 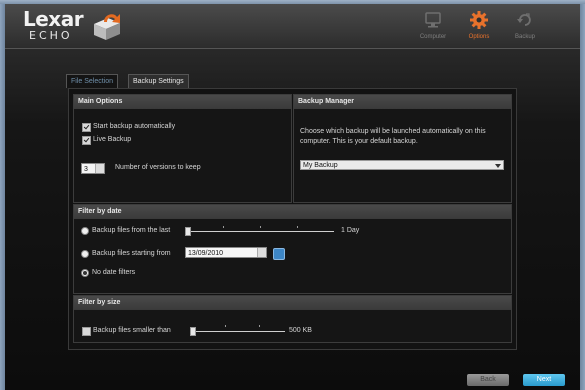 I want to click on filter-by-size-title: Filter by size, so click(x=292, y=303).